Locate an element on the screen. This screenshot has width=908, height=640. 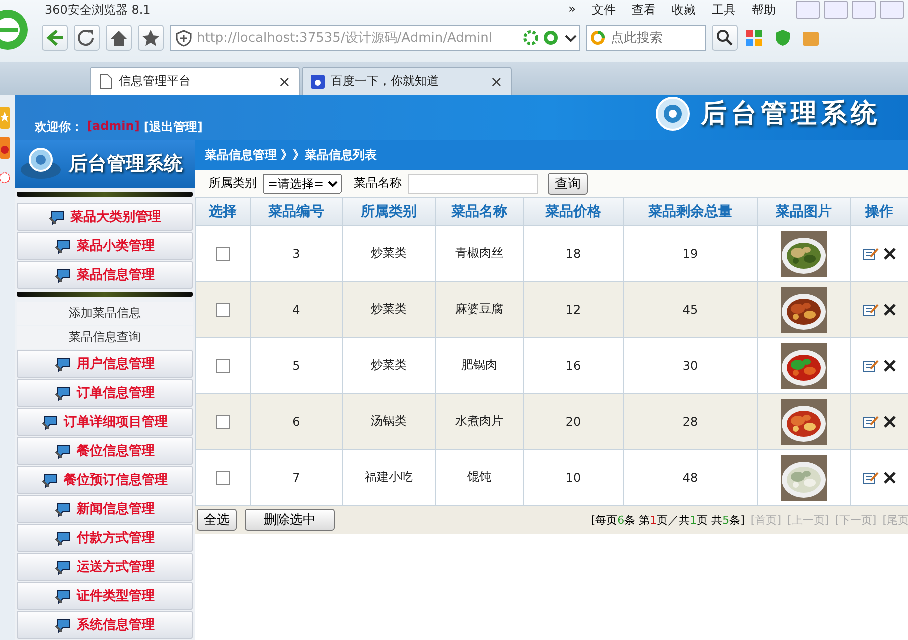
banner-title: 后台管理系统 is located at coordinates (791, 114).